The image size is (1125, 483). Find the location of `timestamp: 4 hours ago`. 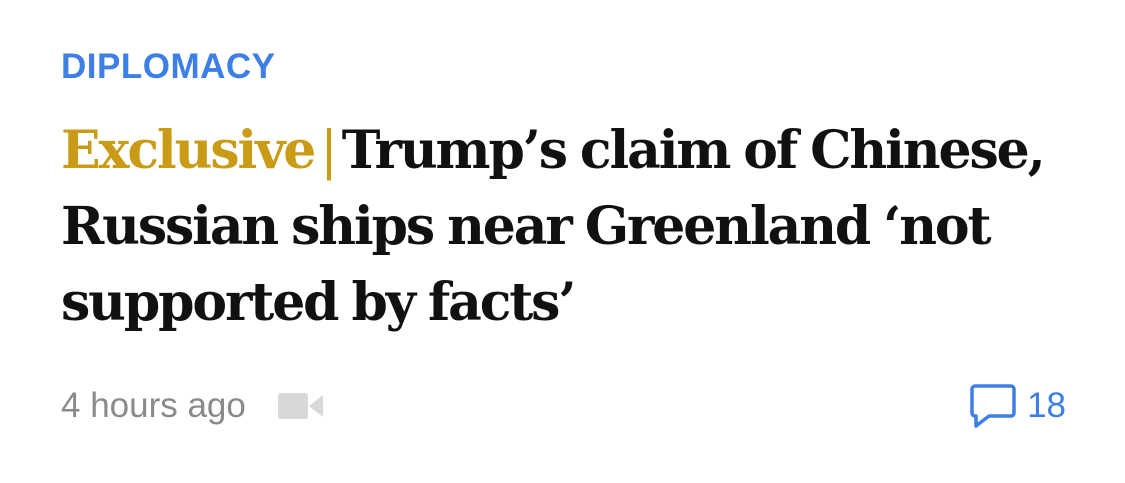

timestamp: 4 hours ago is located at coordinates (153, 405).